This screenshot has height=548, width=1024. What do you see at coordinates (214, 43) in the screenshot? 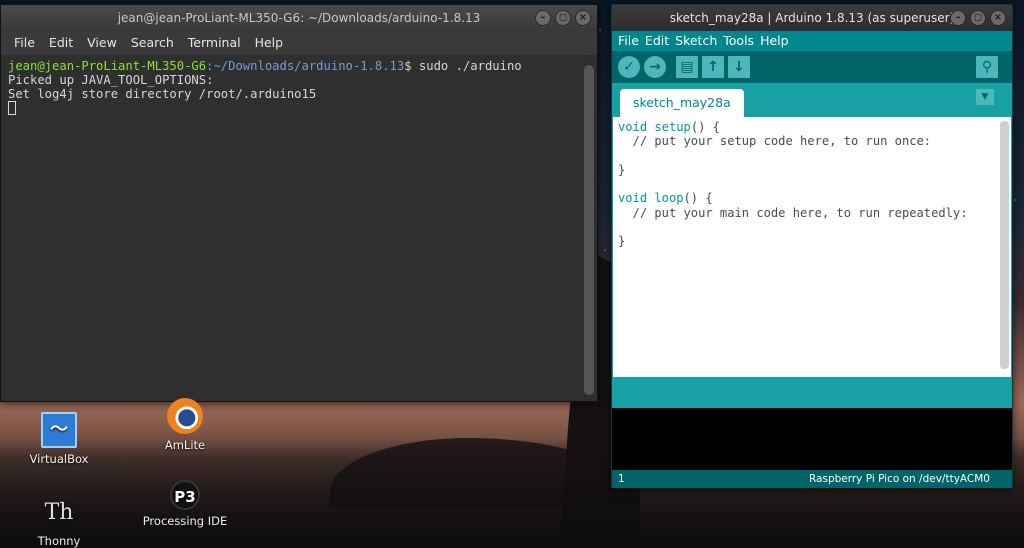
I see `menu-terminal: Terminal` at bounding box center [214, 43].